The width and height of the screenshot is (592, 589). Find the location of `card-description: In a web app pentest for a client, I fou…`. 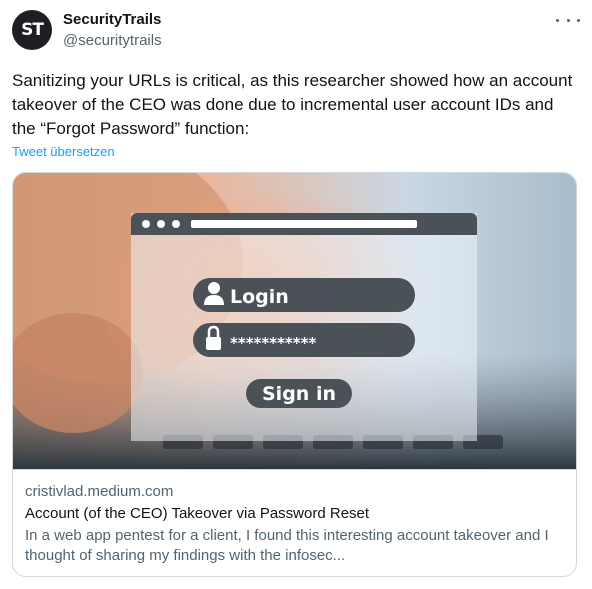

card-description: In a web app pentest for a client, I fou… is located at coordinates (287, 545).